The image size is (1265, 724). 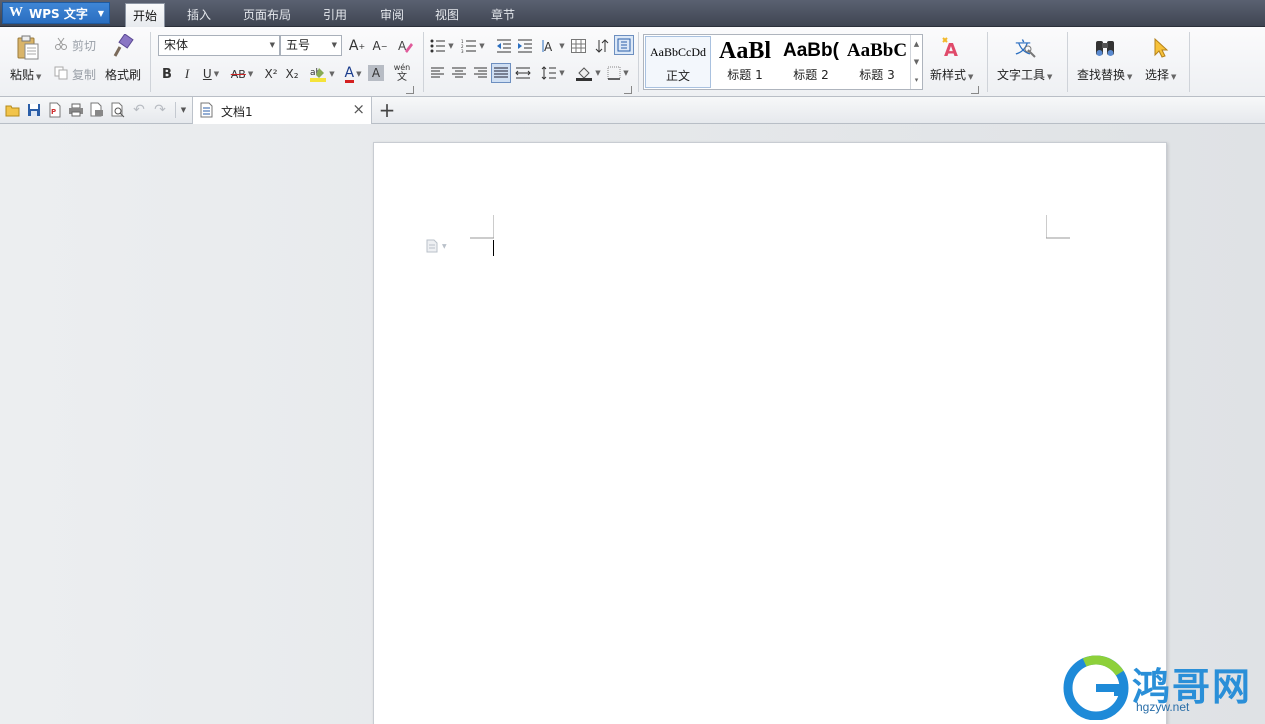 I want to click on style-name: 标题 2, so click(x=811, y=75).